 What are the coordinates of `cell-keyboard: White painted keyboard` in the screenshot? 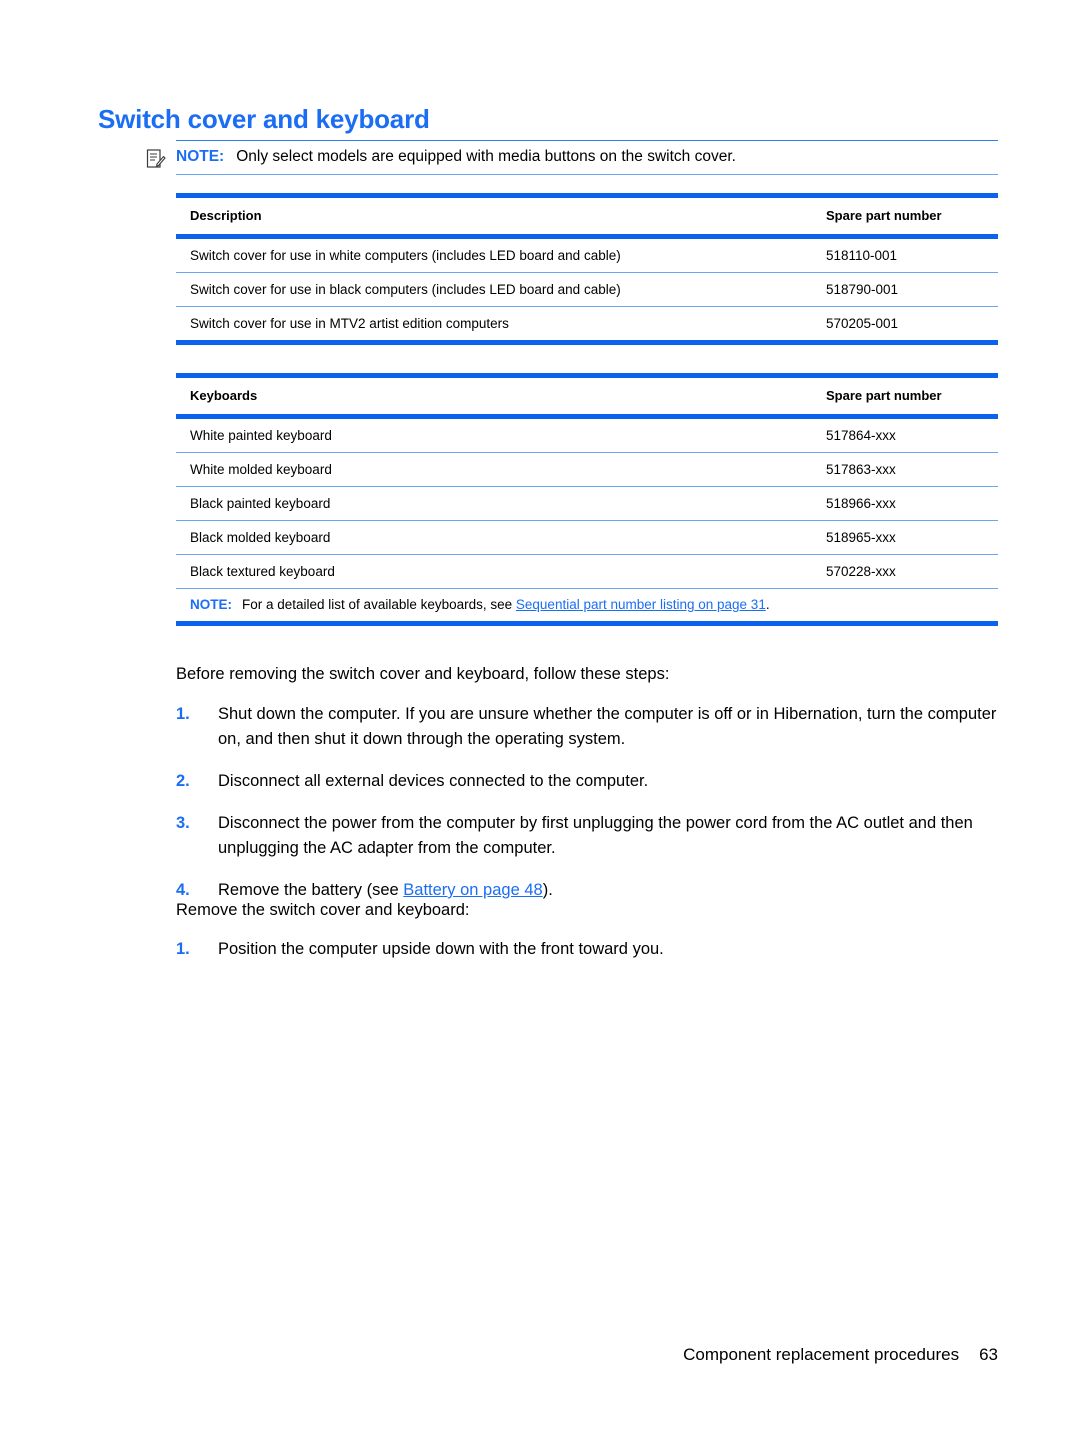 It's located at (494, 434).